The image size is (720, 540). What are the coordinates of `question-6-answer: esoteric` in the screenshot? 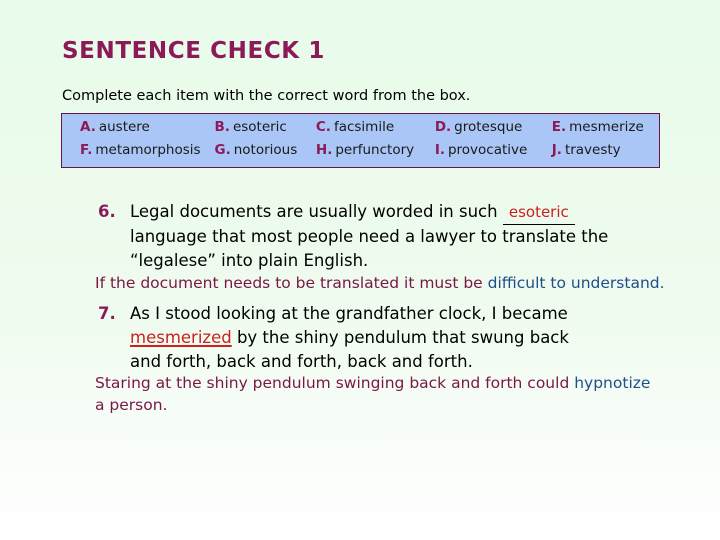 It's located at (538, 212).